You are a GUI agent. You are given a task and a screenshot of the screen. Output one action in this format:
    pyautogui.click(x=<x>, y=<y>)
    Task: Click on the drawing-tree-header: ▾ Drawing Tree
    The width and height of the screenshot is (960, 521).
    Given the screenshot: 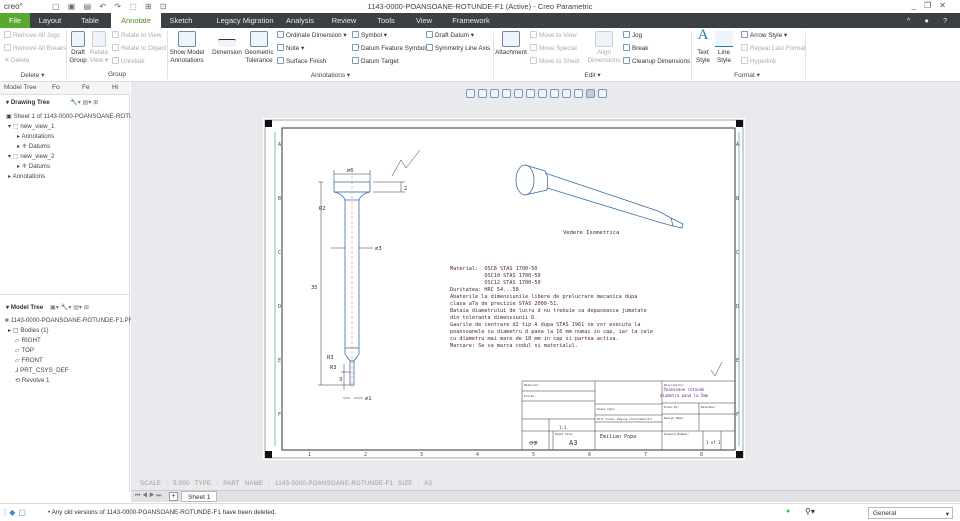 What is the action you would take?
    pyautogui.click(x=28, y=102)
    